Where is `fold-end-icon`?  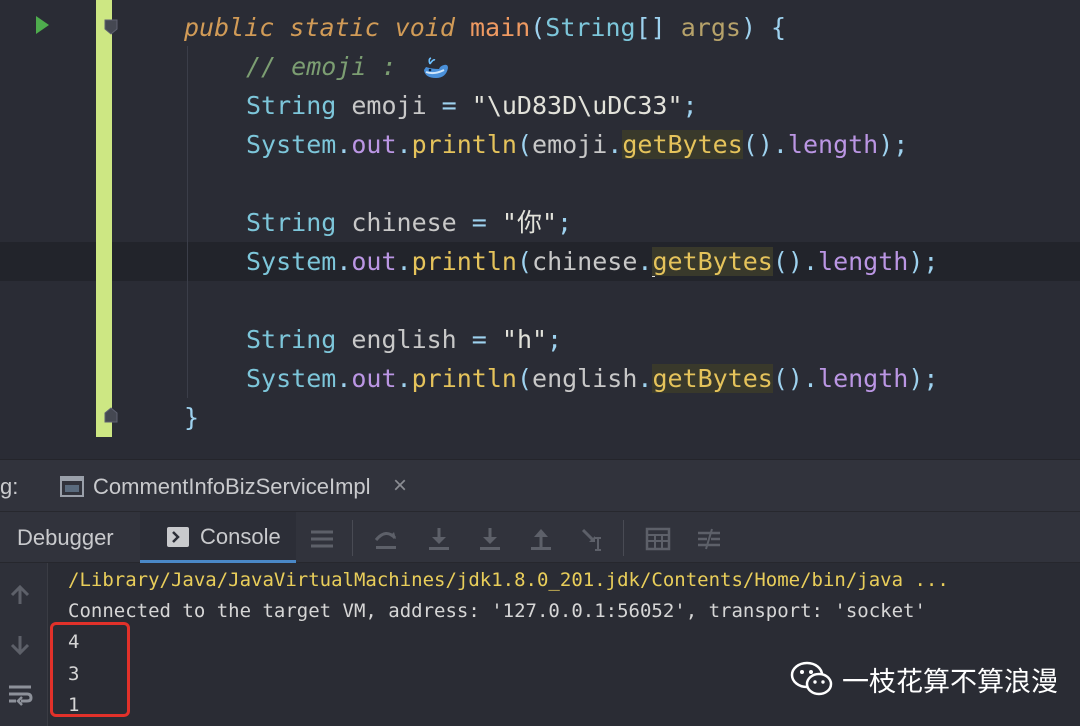
fold-end-icon is located at coordinates (111, 415).